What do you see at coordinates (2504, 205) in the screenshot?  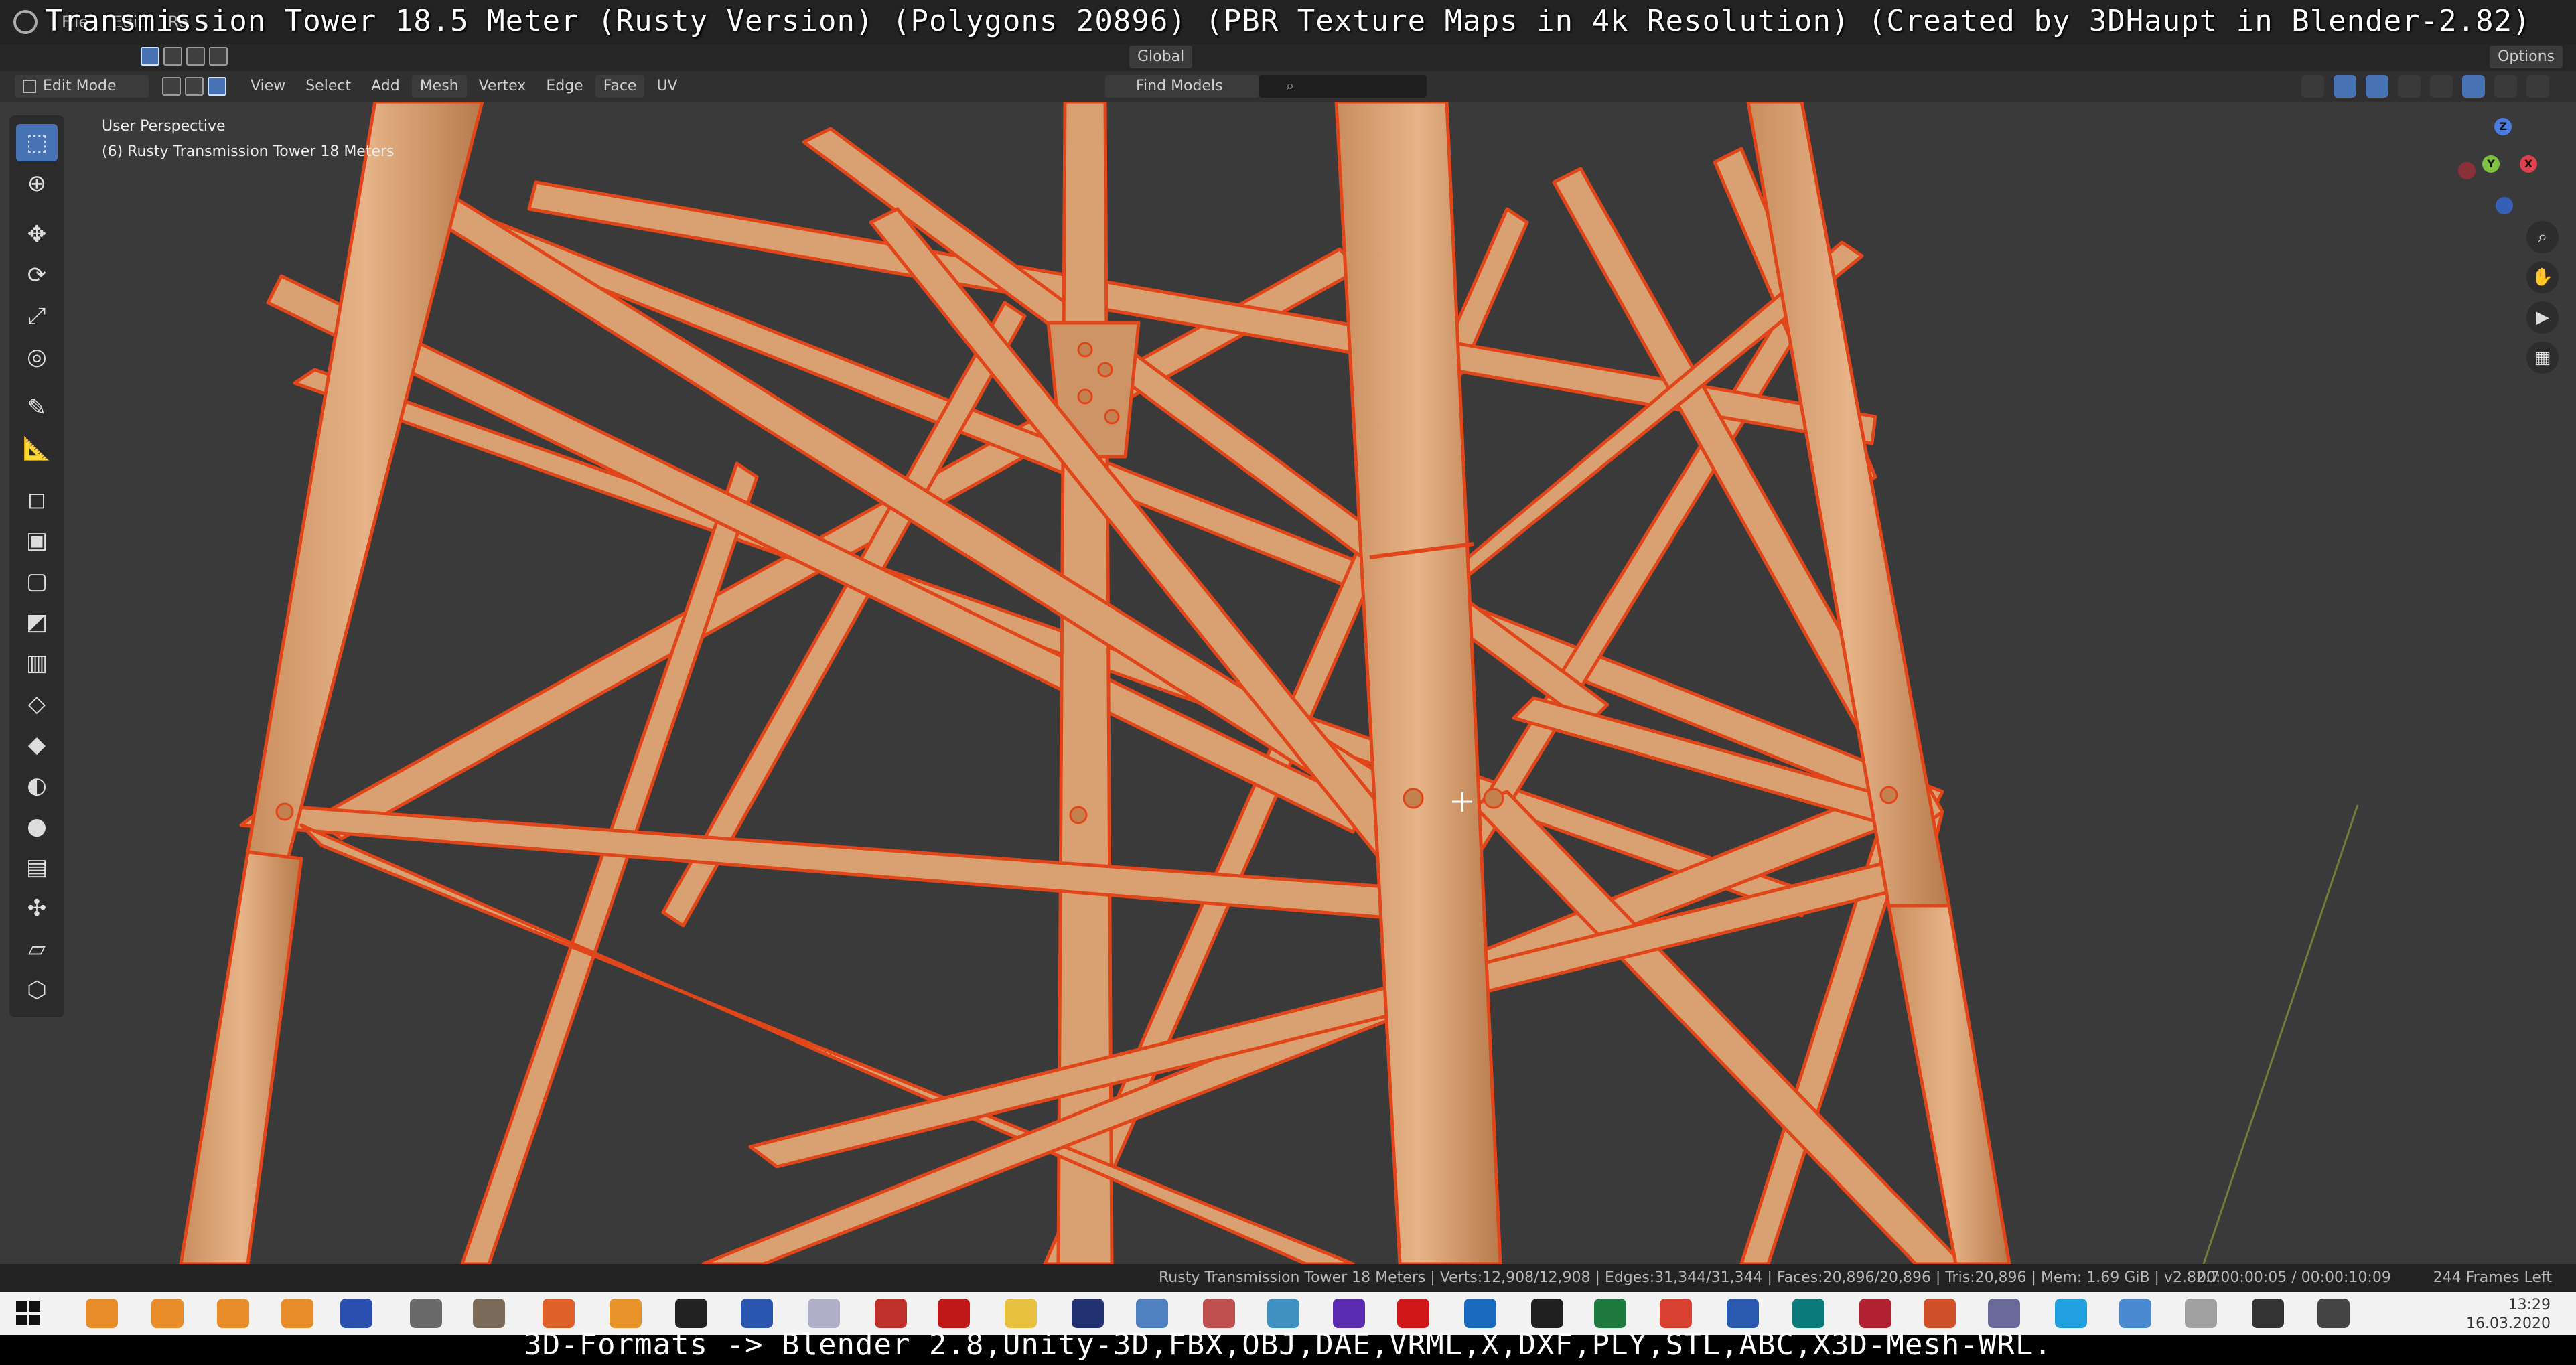 I see `gizmo-neg-z` at bounding box center [2504, 205].